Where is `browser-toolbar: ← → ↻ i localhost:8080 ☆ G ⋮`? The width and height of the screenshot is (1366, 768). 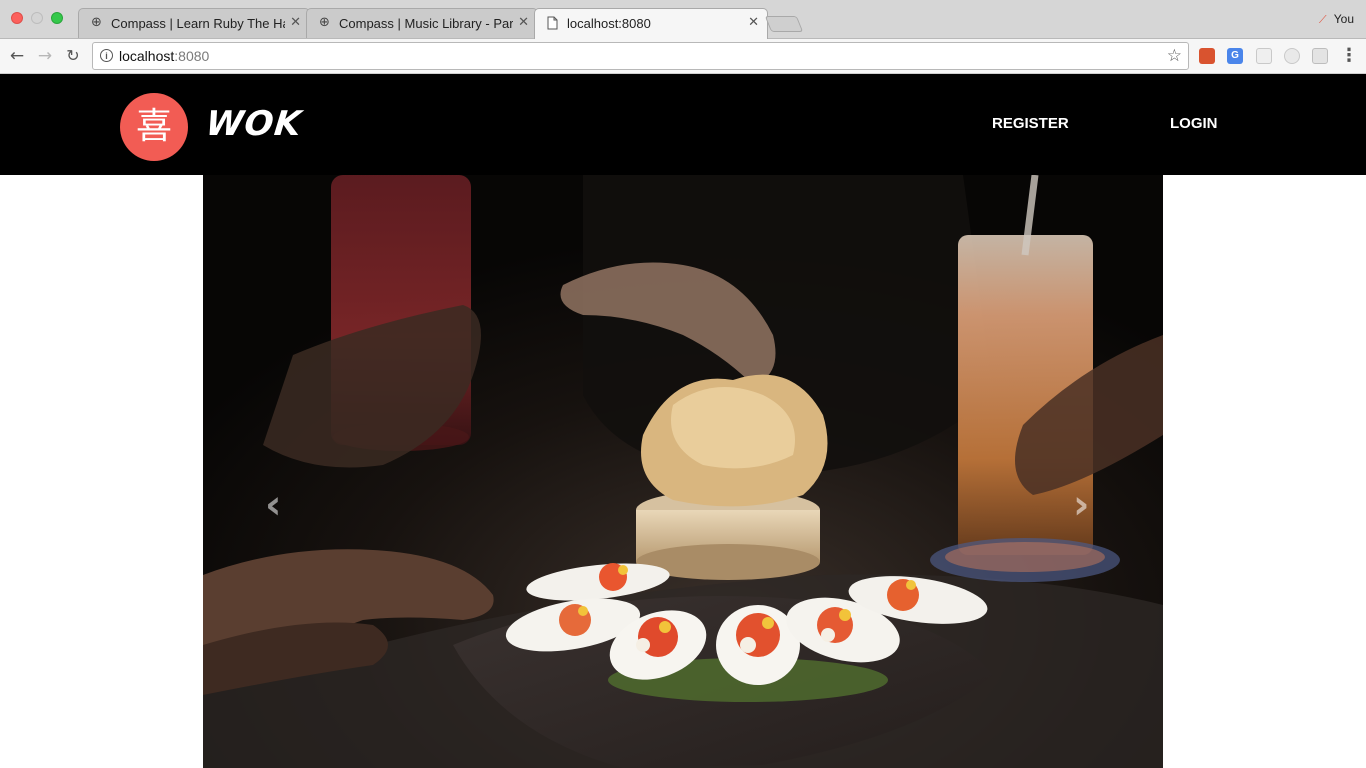 browser-toolbar: ← → ↻ i localhost:8080 ☆ G ⋮ is located at coordinates (683, 56).